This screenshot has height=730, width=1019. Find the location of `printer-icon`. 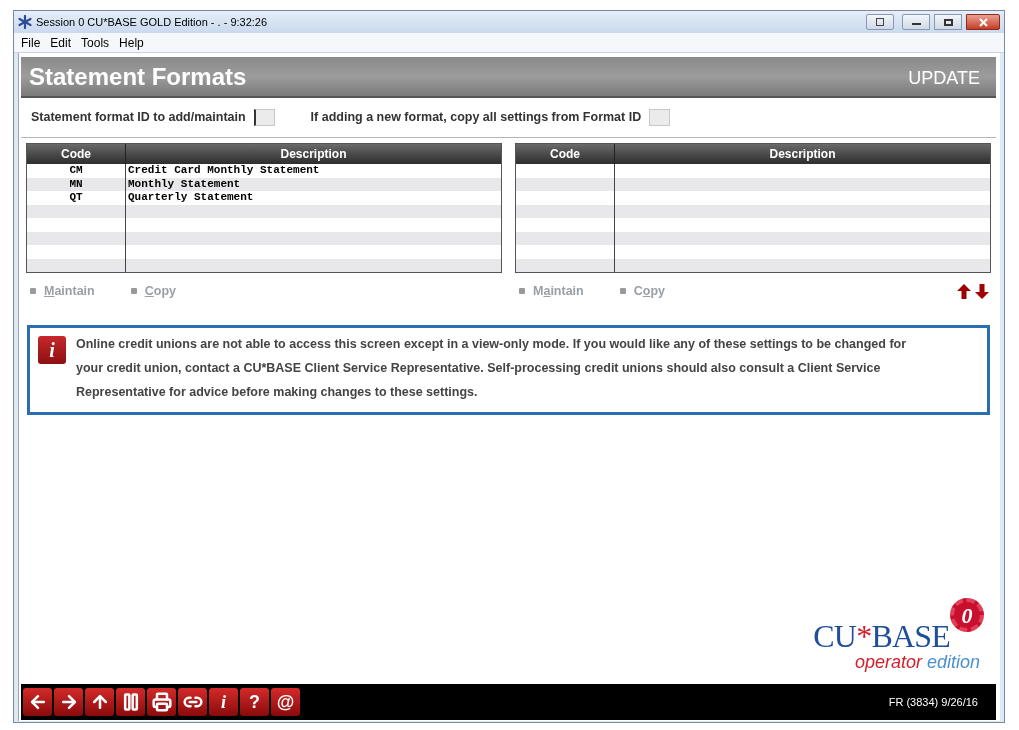

printer-icon is located at coordinates (161, 702).